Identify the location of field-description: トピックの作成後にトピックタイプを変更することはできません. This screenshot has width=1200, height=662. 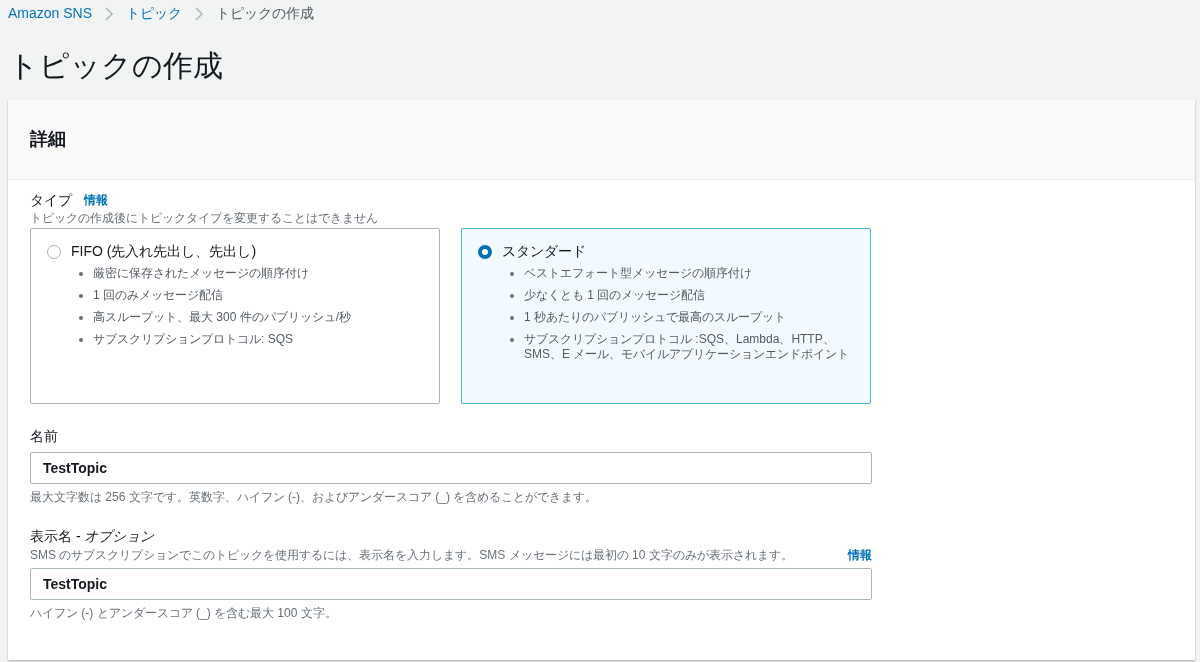
(204, 218).